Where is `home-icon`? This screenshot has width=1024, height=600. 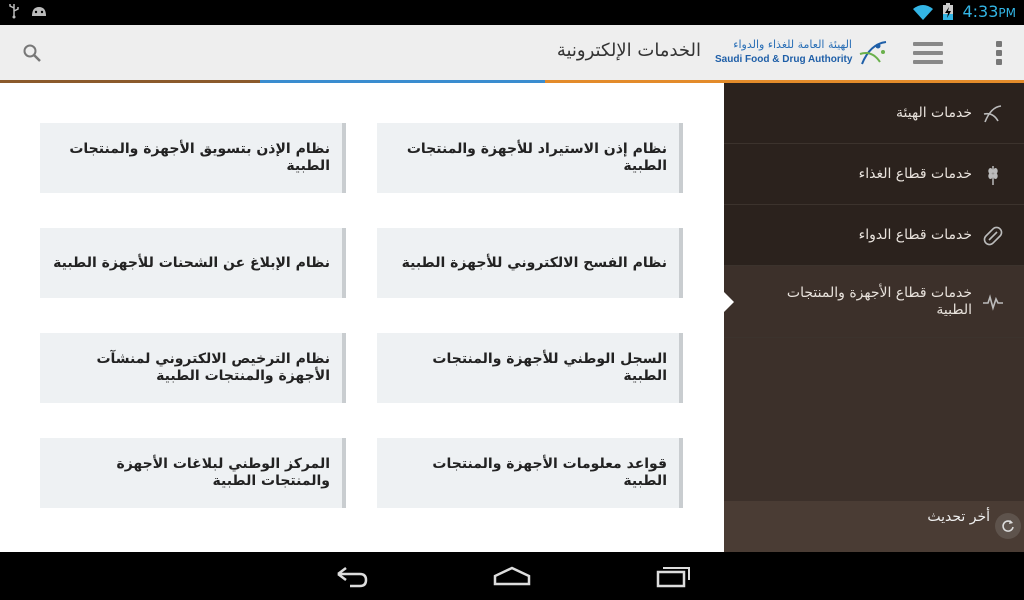 home-icon is located at coordinates (512, 576).